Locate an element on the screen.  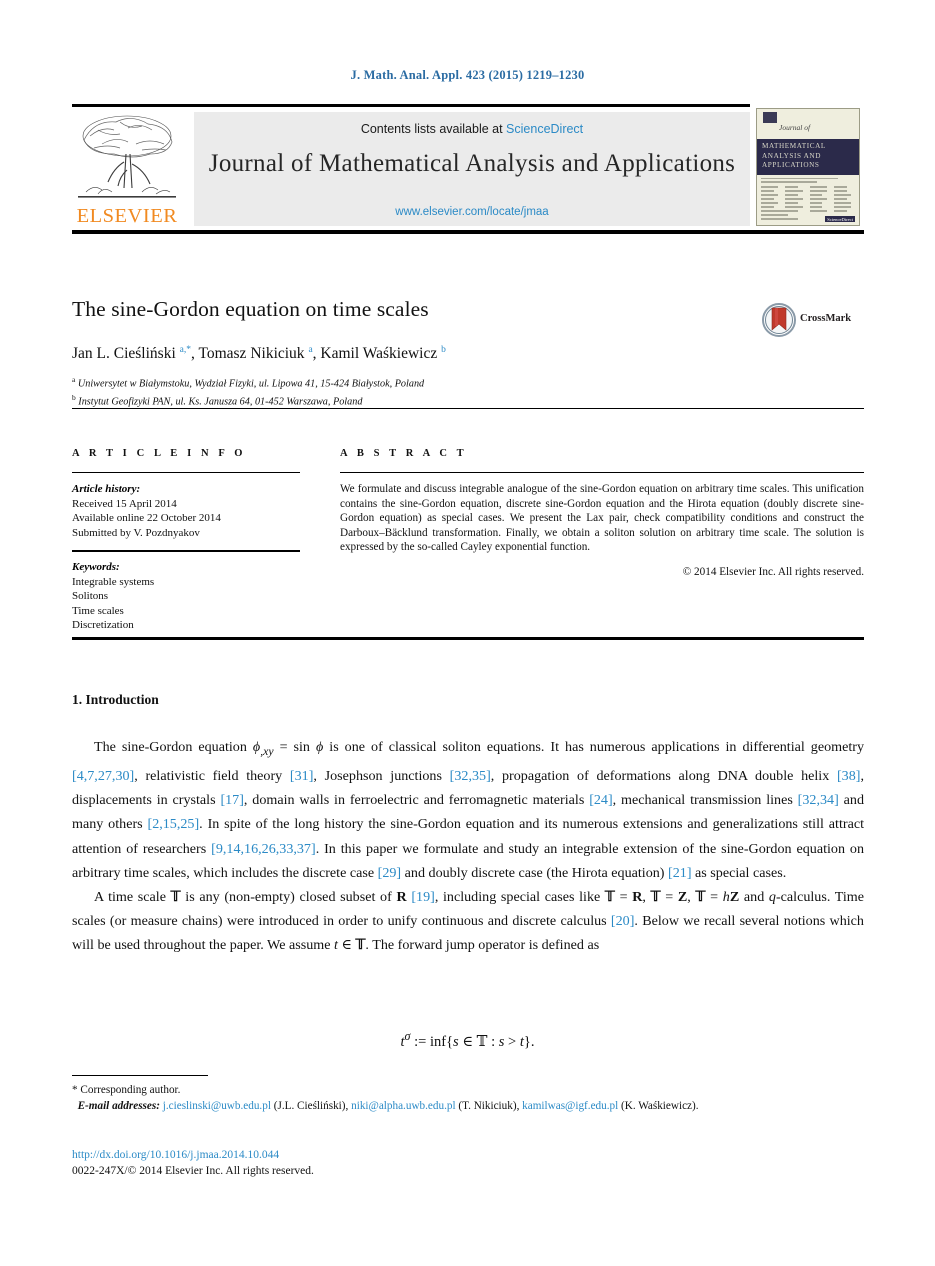
keyword-item: Solitons is located at coordinates (90, 596).